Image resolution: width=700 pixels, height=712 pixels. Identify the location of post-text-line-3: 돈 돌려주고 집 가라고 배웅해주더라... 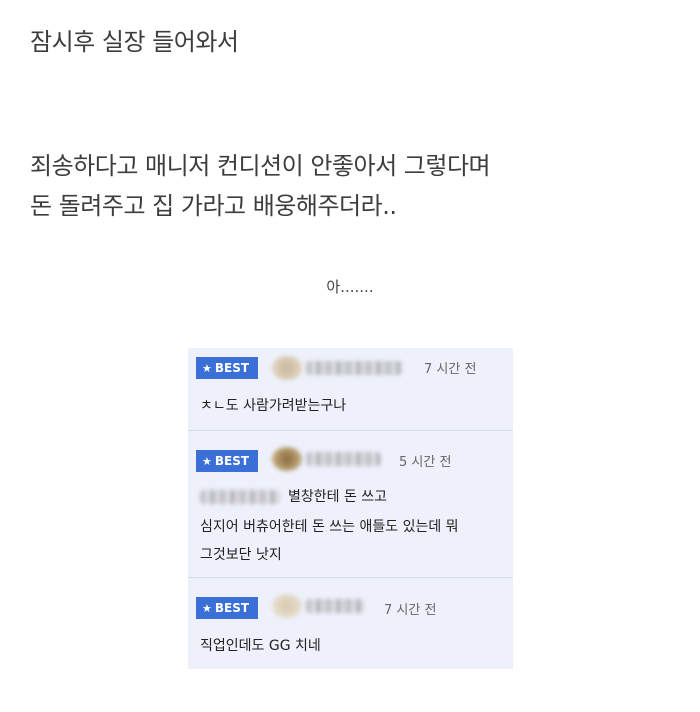
(213, 206).